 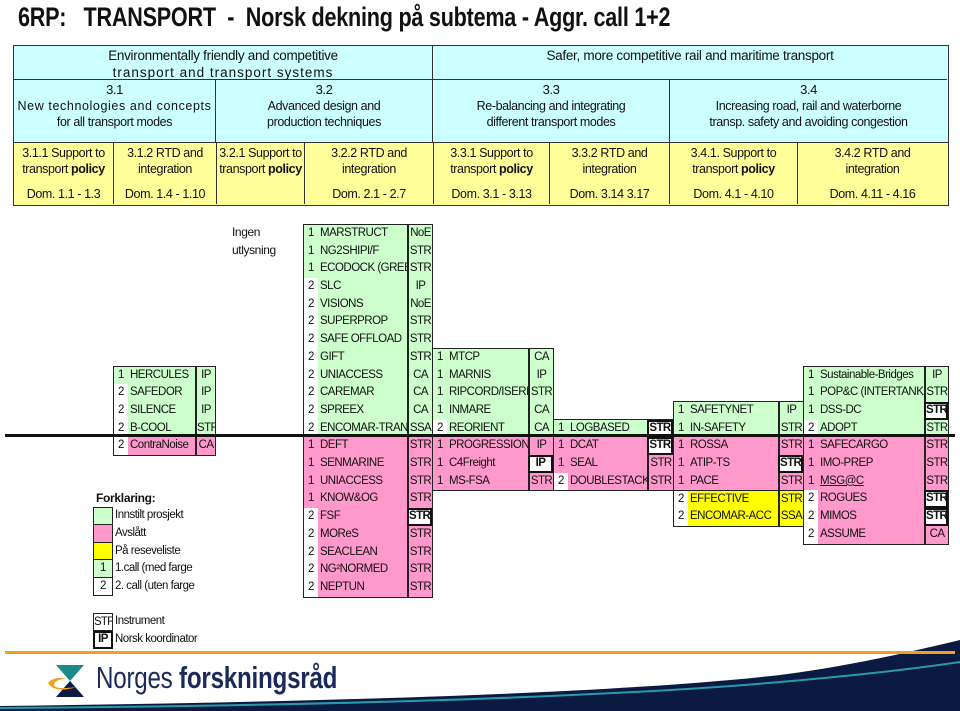 What do you see at coordinates (138, 677) in the screenshot?
I see `logo-text-regular: Norges` at bounding box center [138, 677].